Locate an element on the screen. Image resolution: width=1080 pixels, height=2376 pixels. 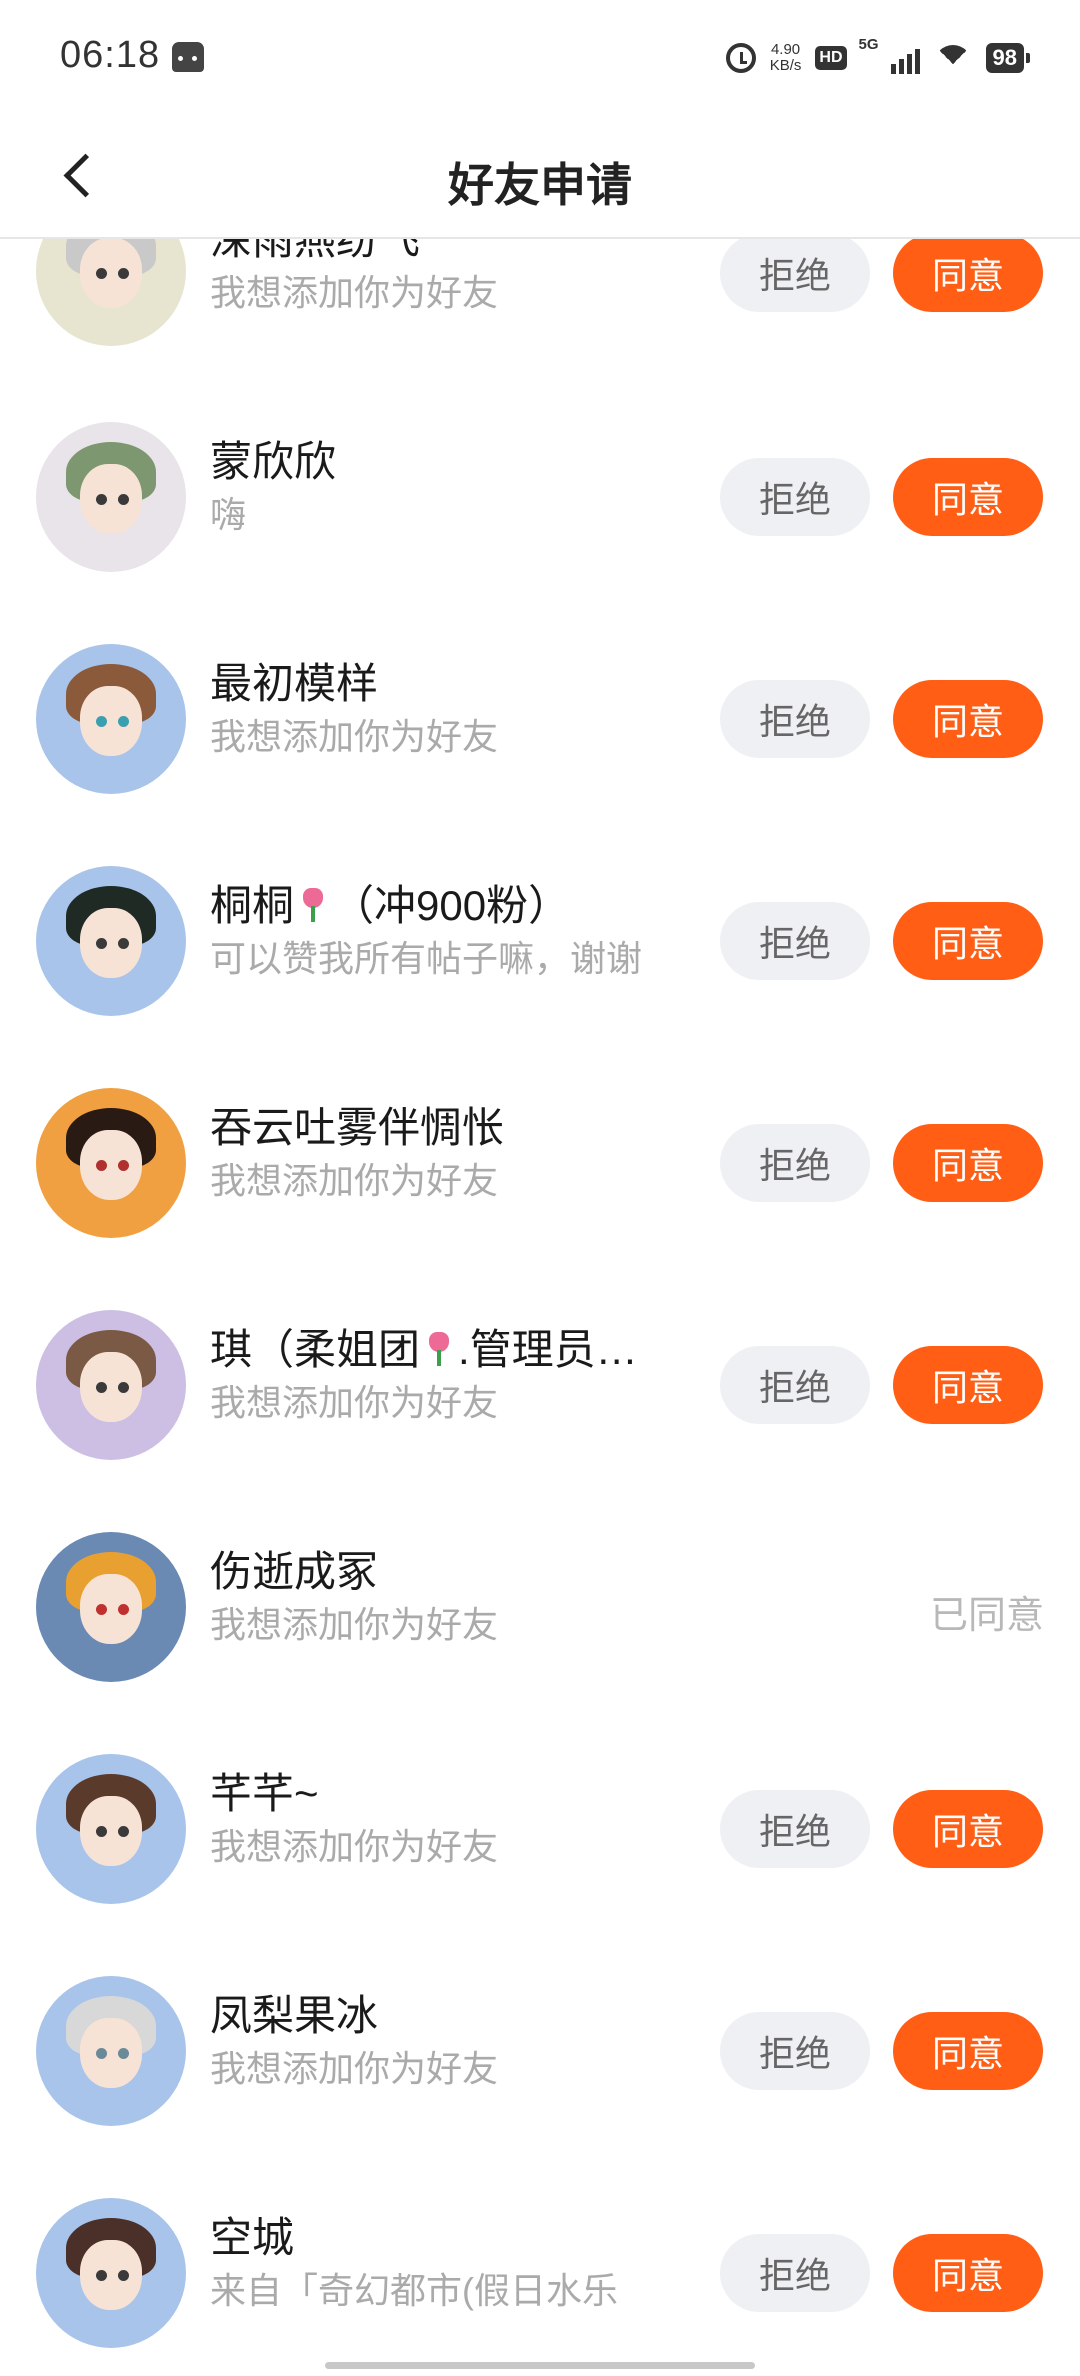
list-item: 芊芊~ 我想添加你为好友 拒绝 同意 is located at coordinates (540, 1829).